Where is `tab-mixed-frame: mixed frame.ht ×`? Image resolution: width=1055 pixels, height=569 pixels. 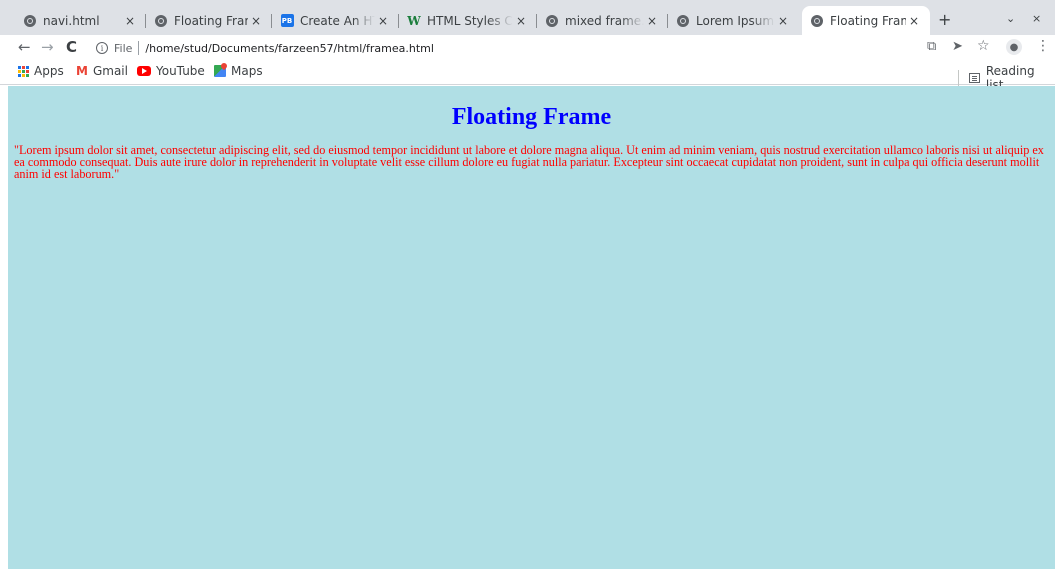 tab-mixed-frame: mixed frame.ht × is located at coordinates (602, 20).